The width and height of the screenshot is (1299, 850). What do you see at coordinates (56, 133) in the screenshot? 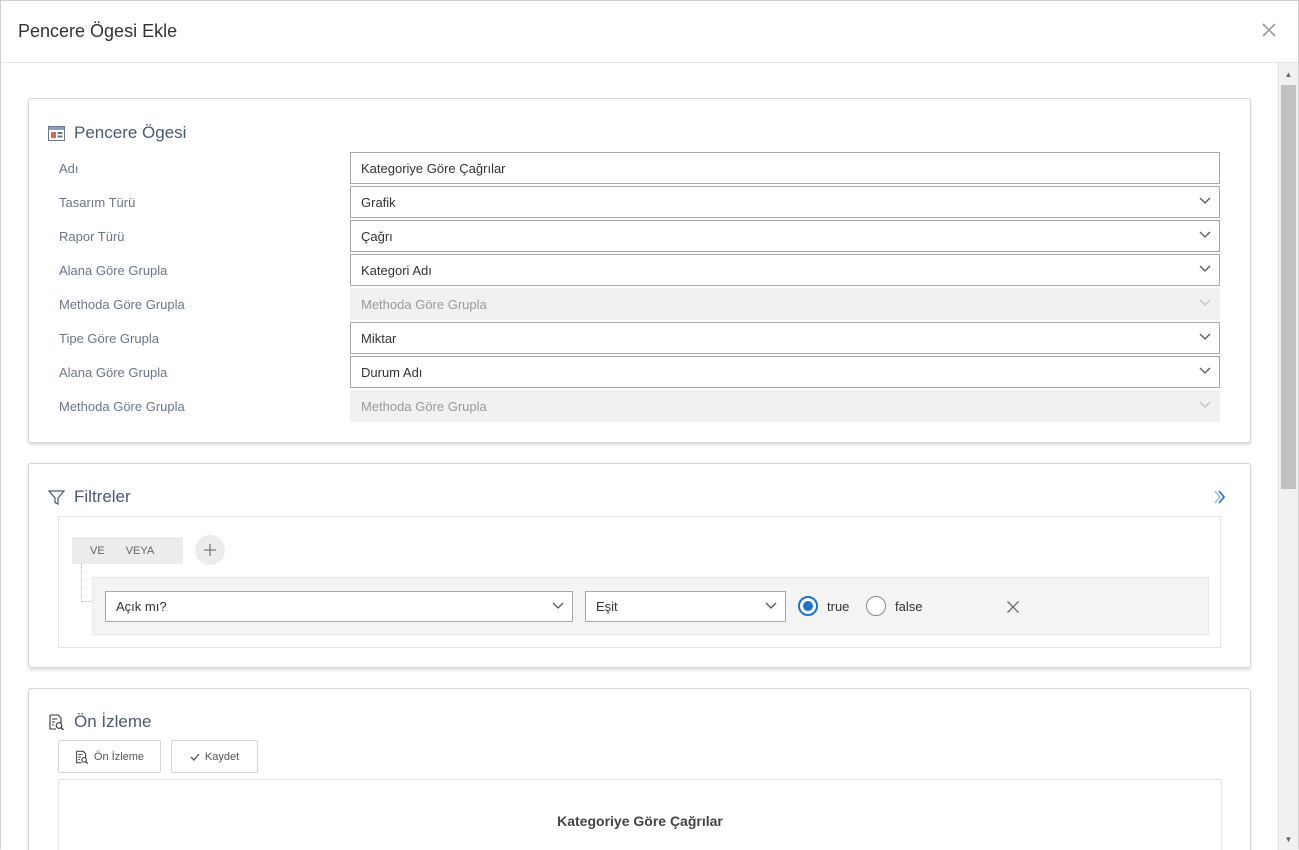
I see `window-widget-icon` at bounding box center [56, 133].